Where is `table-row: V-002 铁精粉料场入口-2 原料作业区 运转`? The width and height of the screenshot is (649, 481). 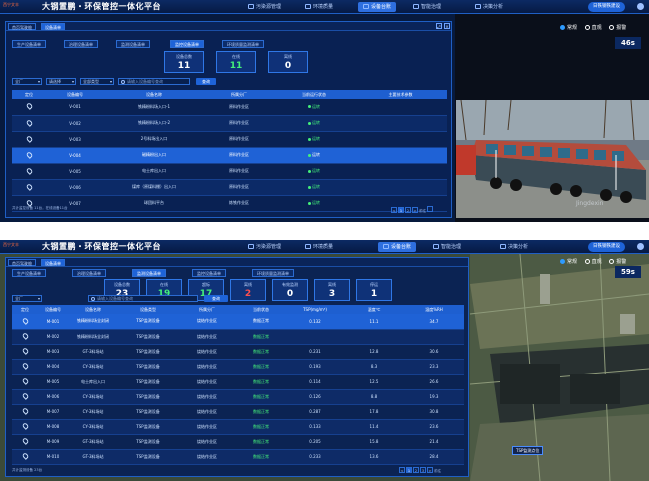
table-row: V-002 铁精粉料场入口-2 原料作业区 运转 is located at coordinates (229, 123).